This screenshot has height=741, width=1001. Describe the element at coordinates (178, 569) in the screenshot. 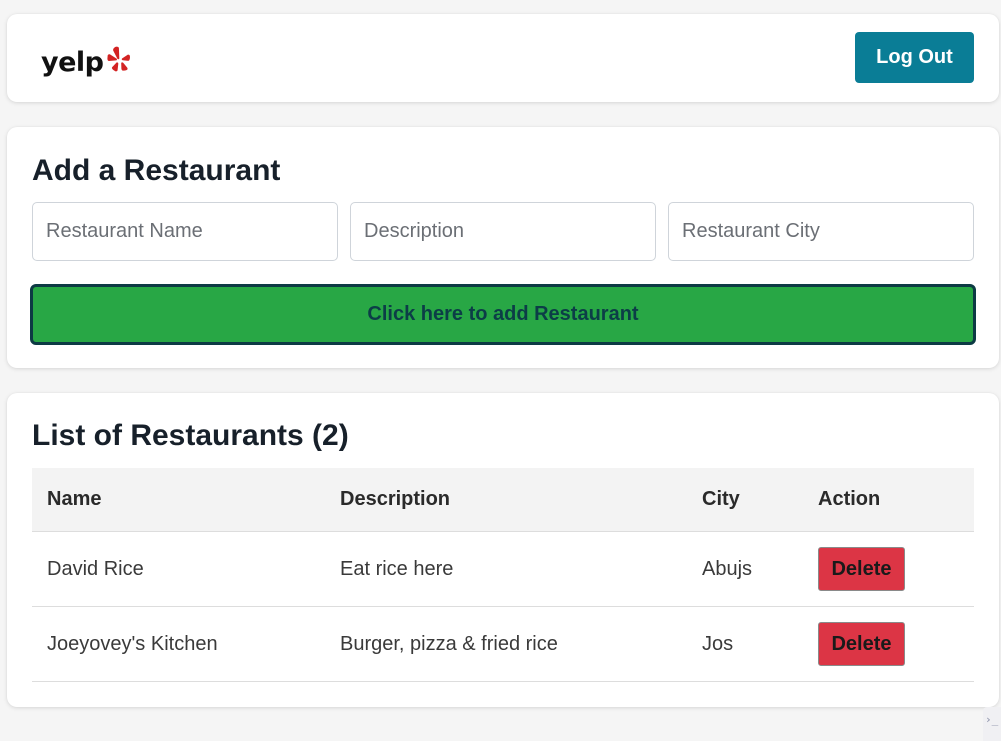

I see `restaurant-name-cell: David Rice` at that location.